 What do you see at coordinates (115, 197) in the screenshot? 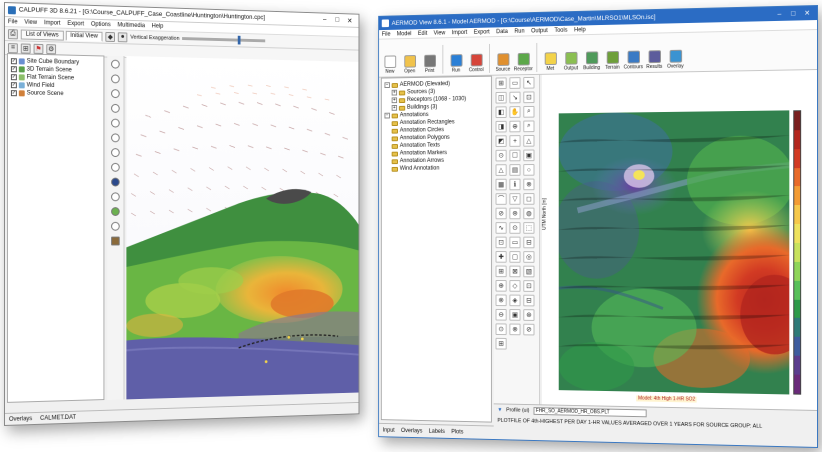
I see `animation-icon` at bounding box center [115, 197].